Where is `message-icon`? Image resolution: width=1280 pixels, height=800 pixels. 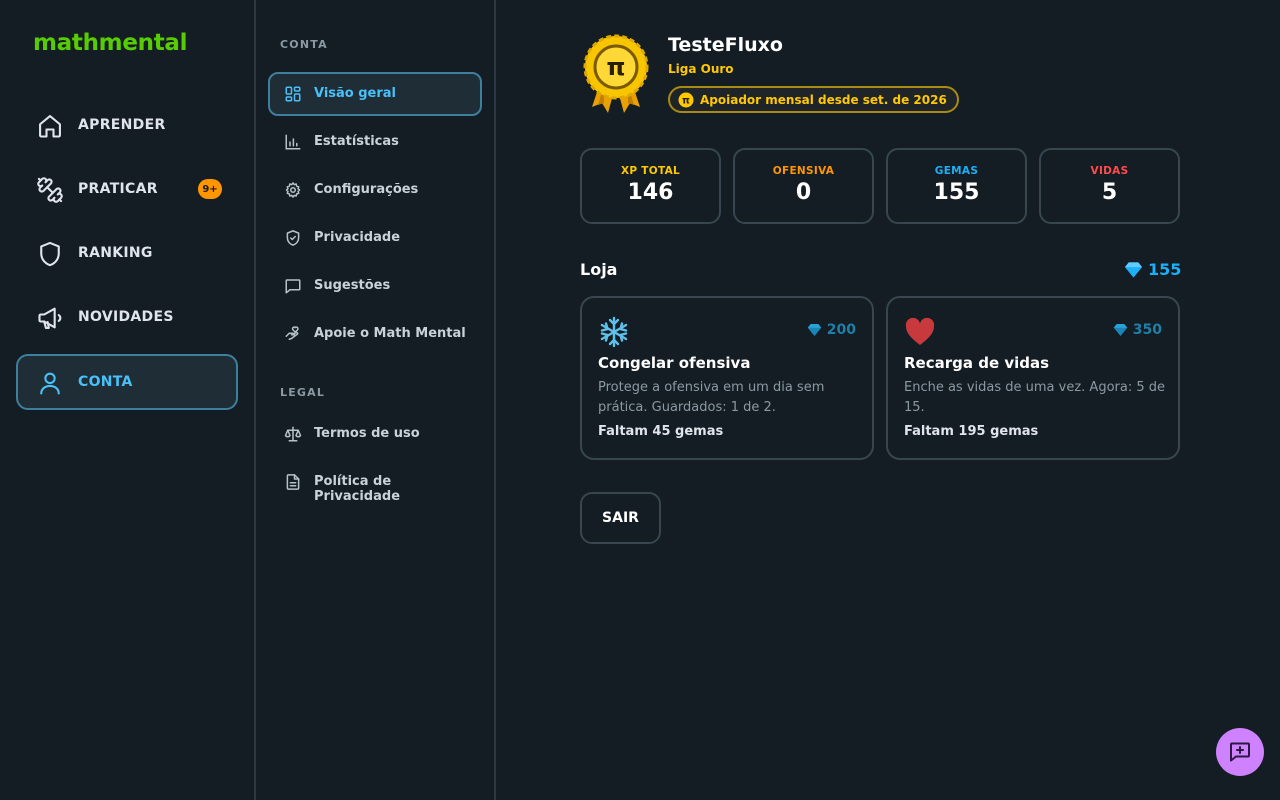
message-icon is located at coordinates (293, 286).